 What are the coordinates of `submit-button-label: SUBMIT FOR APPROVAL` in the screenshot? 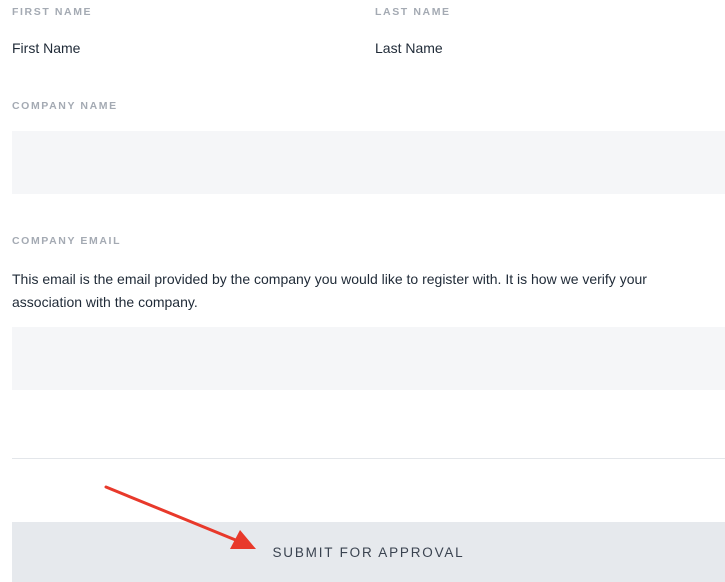 It's located at (368, 552).